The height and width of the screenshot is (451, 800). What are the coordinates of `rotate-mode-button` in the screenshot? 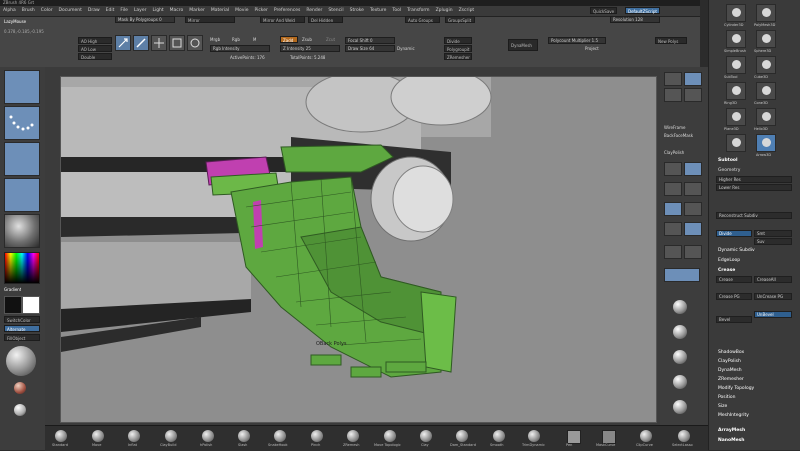 It's located at (195, 43).